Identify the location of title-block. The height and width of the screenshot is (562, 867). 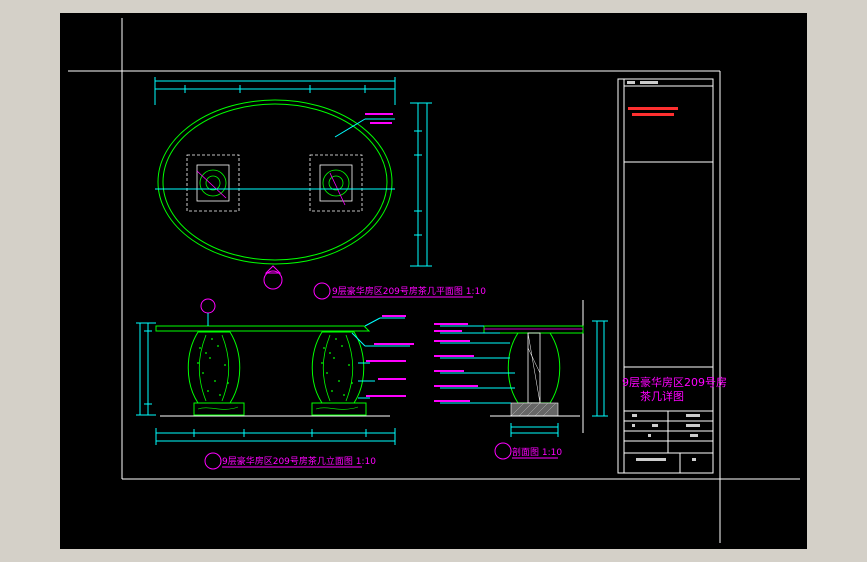
(665, 276).